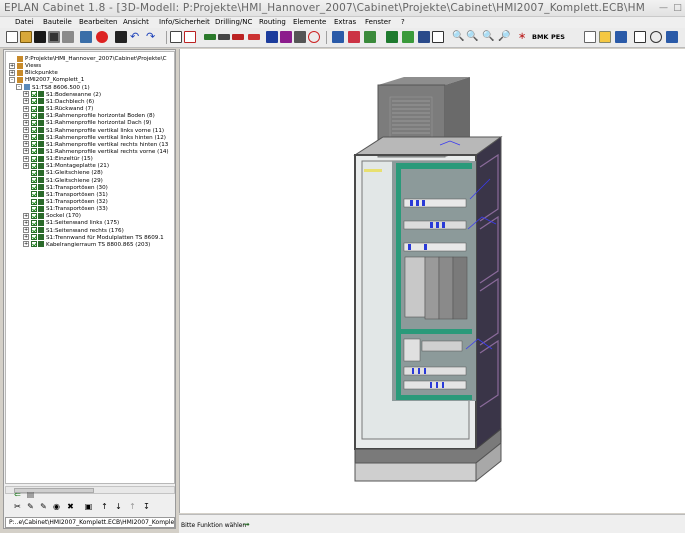 The height and width of the screenshot is (533, 685). I want to click on copy-icon, so click(121, 37).